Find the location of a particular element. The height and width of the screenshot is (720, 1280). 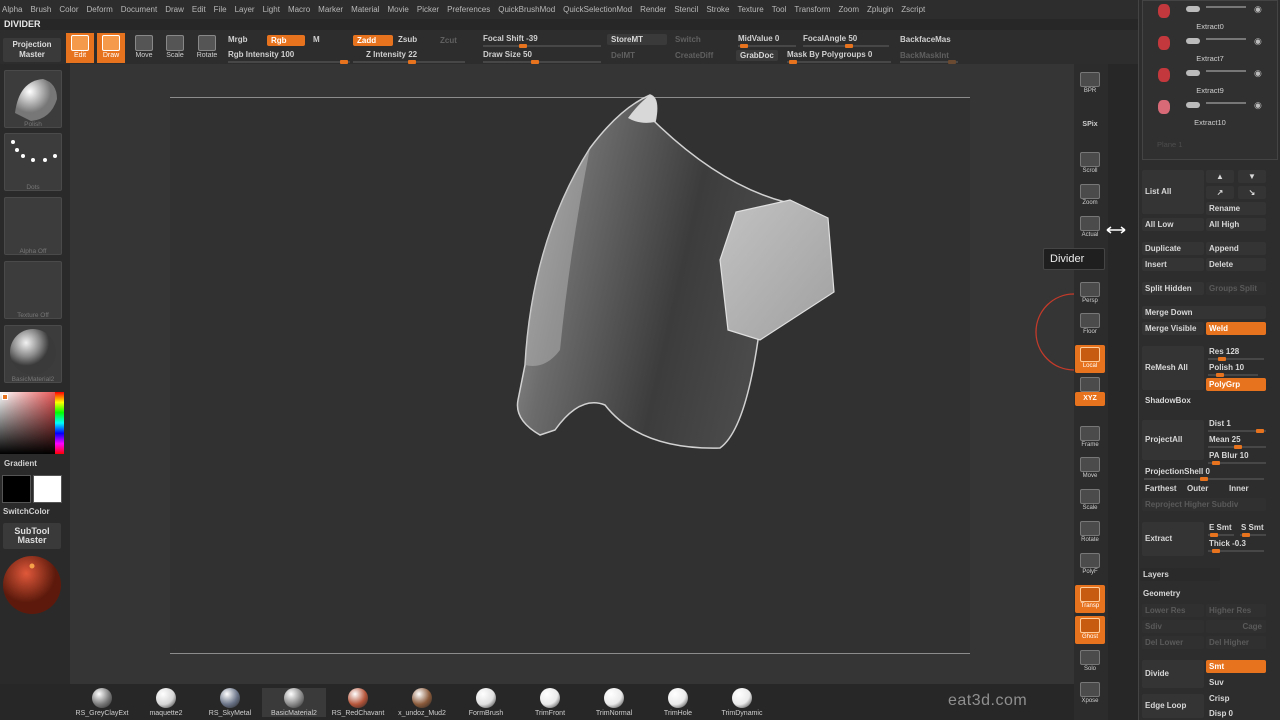

tool-xyz-button: XYZ is located at coordinates (1090, 399).